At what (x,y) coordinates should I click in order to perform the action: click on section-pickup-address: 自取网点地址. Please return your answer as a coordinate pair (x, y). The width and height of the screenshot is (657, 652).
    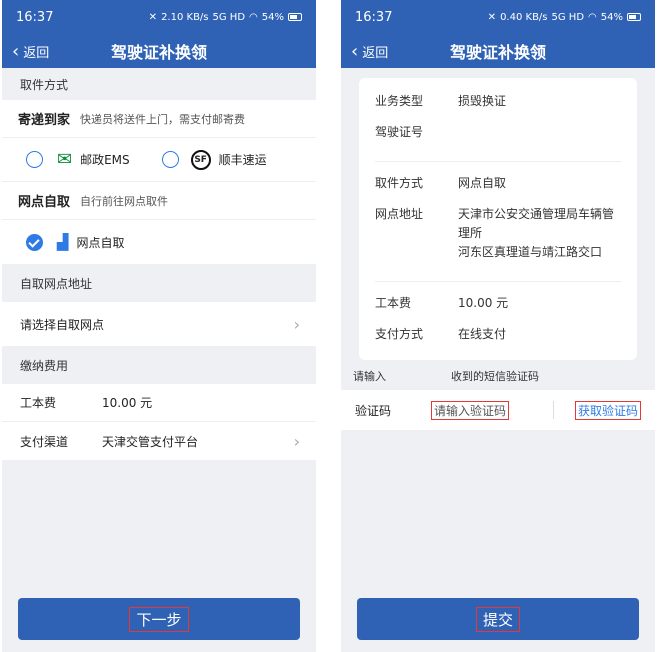
    Looking at the image, I should click on (159, 283).